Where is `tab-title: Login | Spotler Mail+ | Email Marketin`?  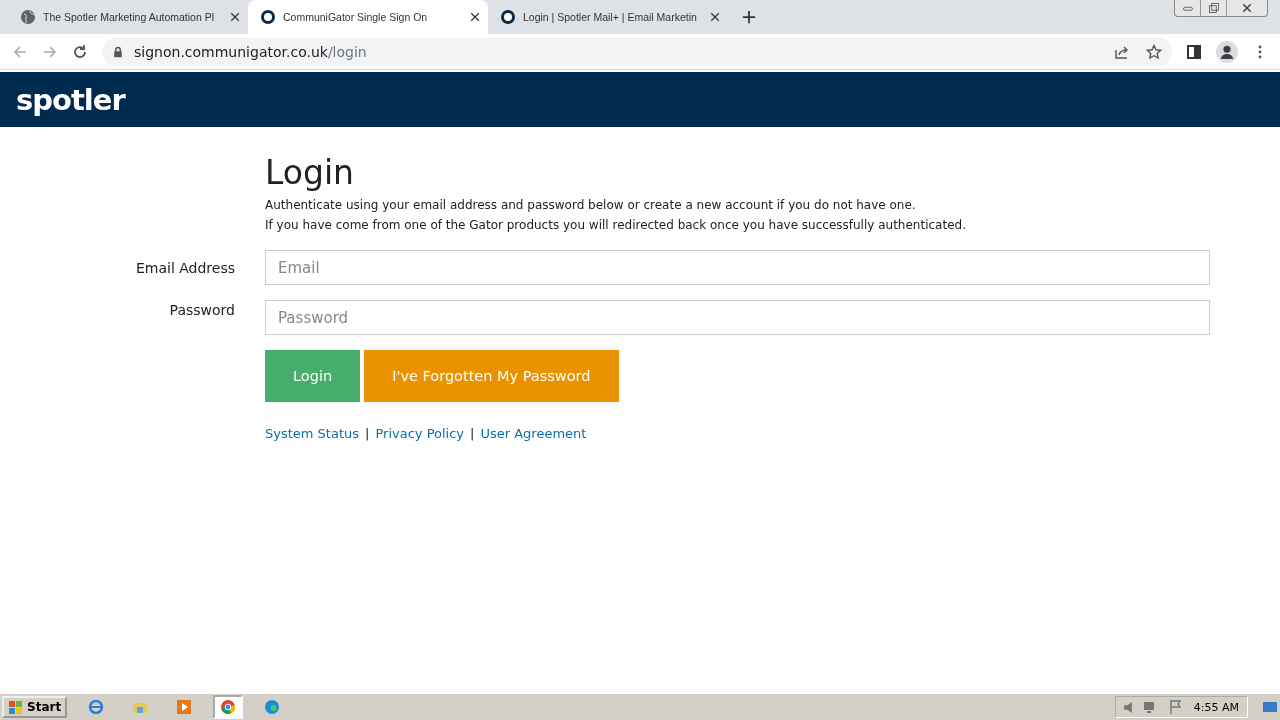
tab-title: Login | Spotler Mail+ | Email Marketin is located at coordinates (610, 17).